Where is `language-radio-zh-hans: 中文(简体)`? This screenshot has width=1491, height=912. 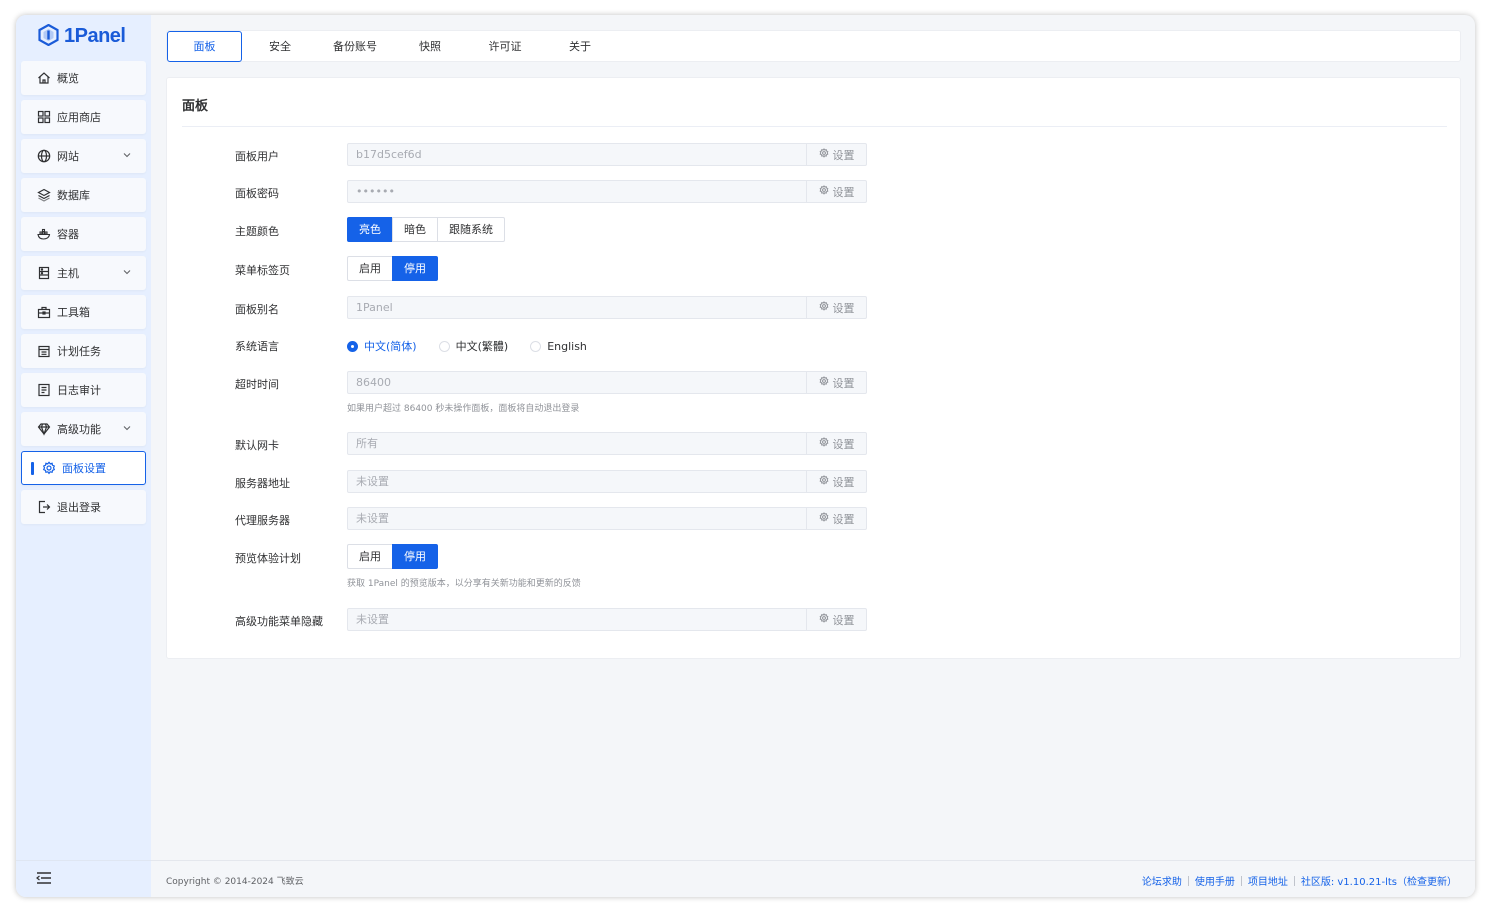 language-radio-zh-hans: 中文(简体) is located at coordinates (382, 346).